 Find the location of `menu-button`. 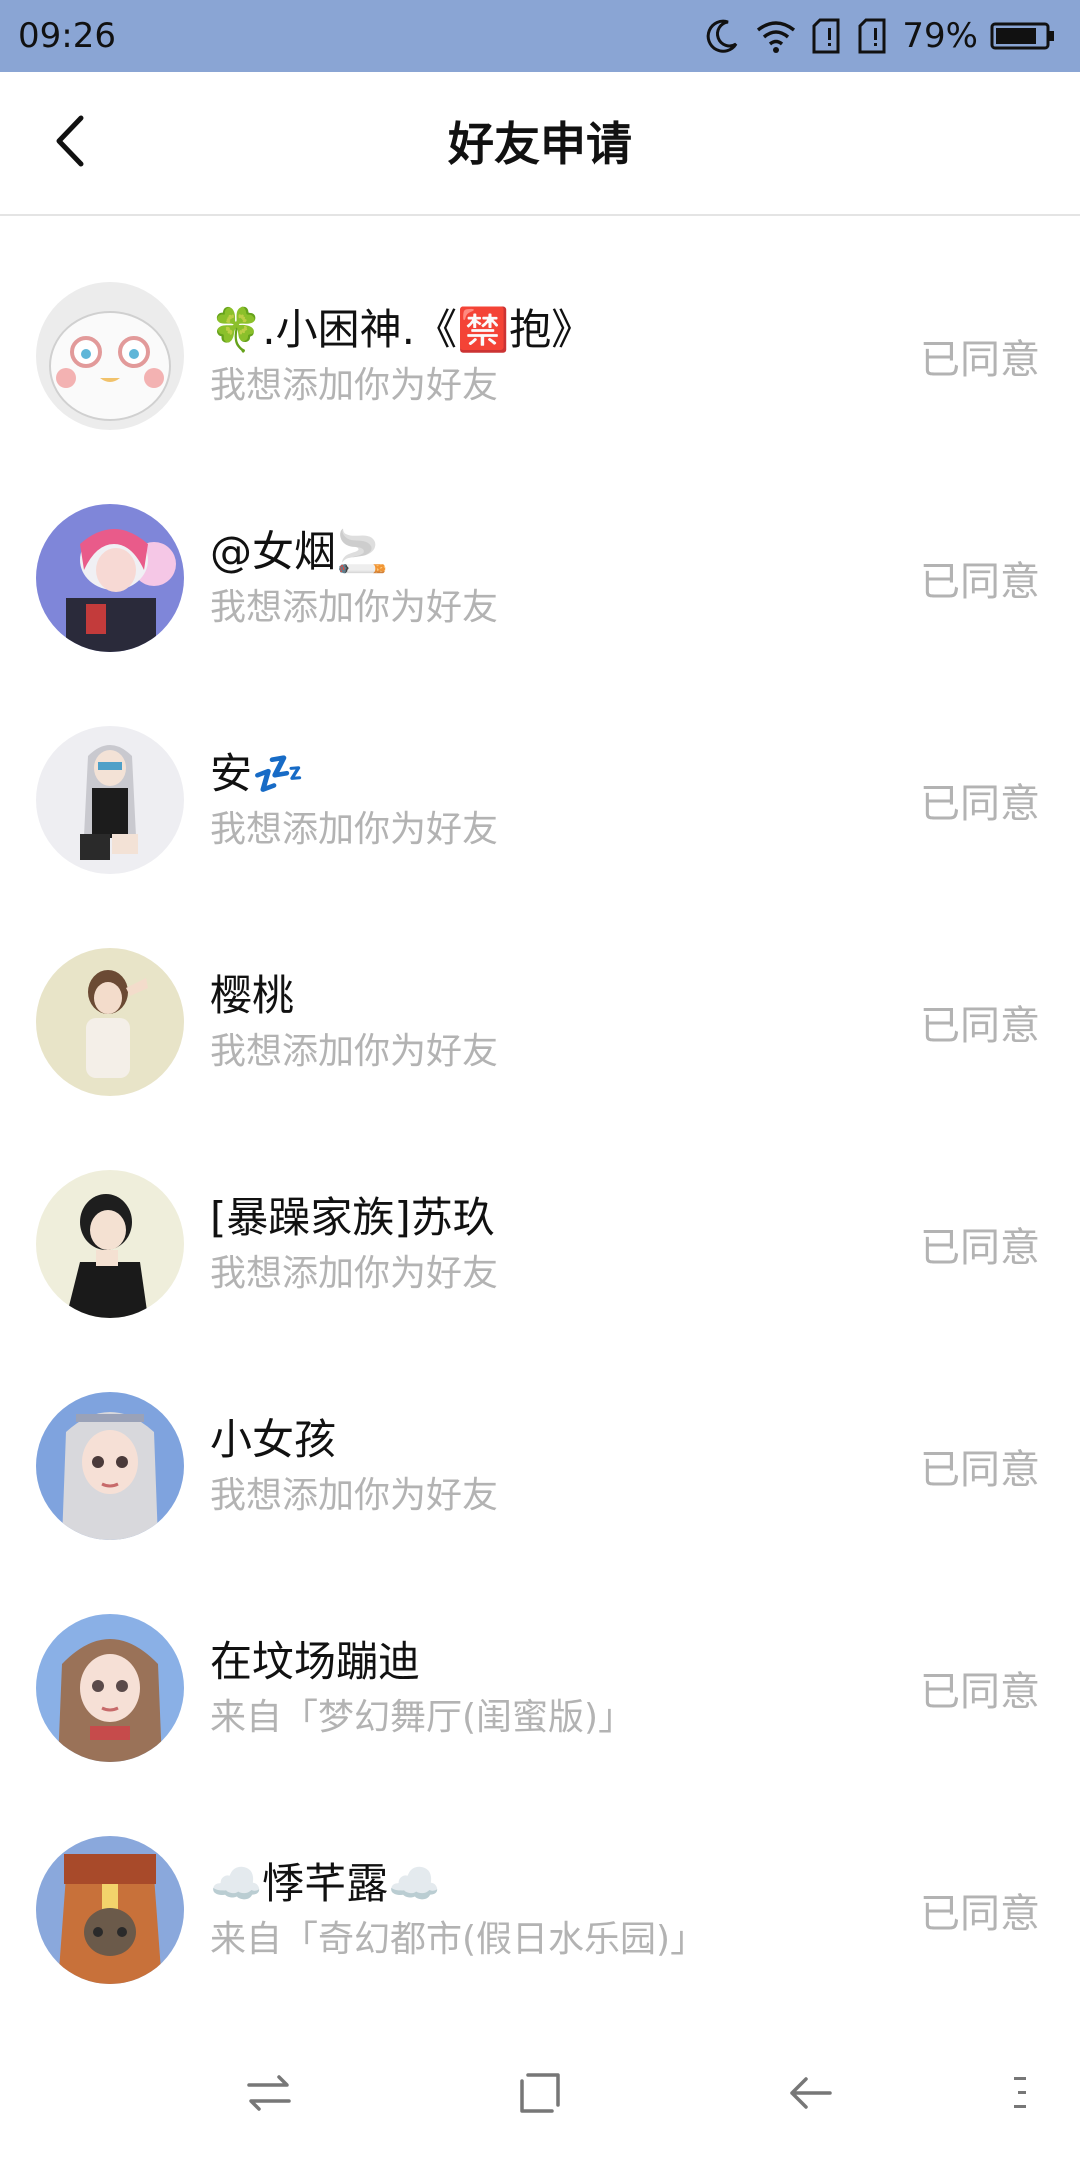

menu-button is located at coordinates (1020, 2095).